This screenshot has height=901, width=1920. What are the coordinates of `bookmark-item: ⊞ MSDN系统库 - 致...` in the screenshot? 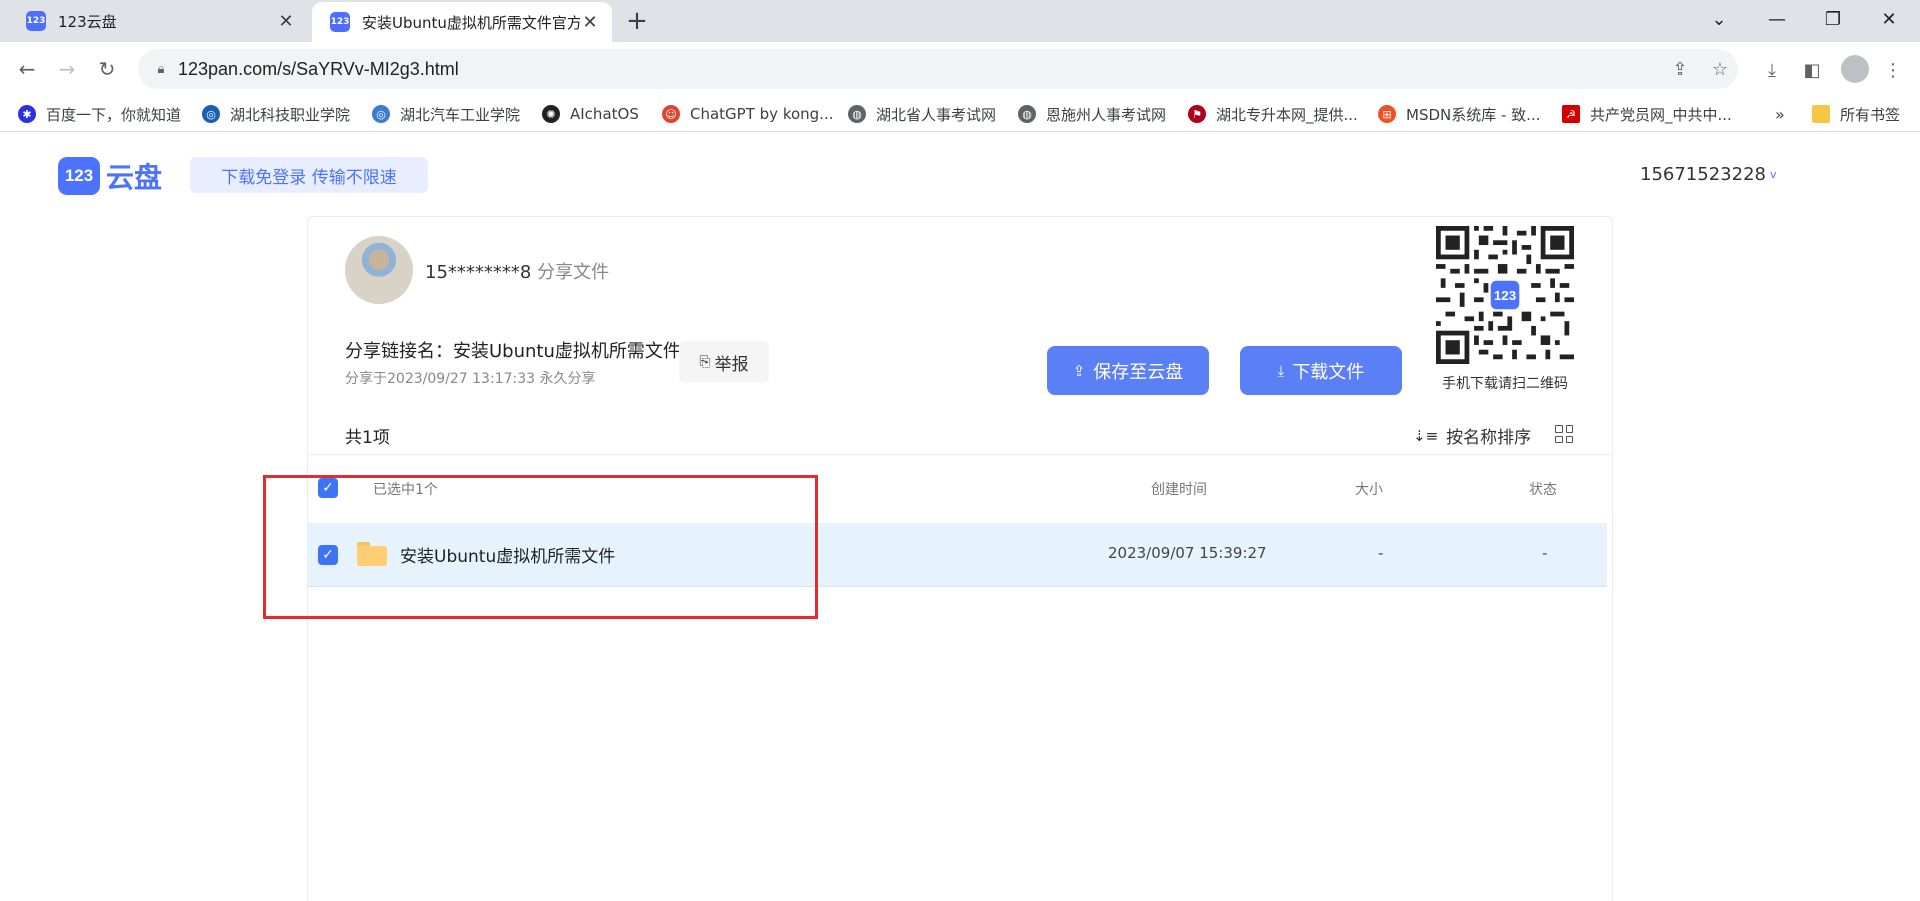 It's located at (1459, 114).